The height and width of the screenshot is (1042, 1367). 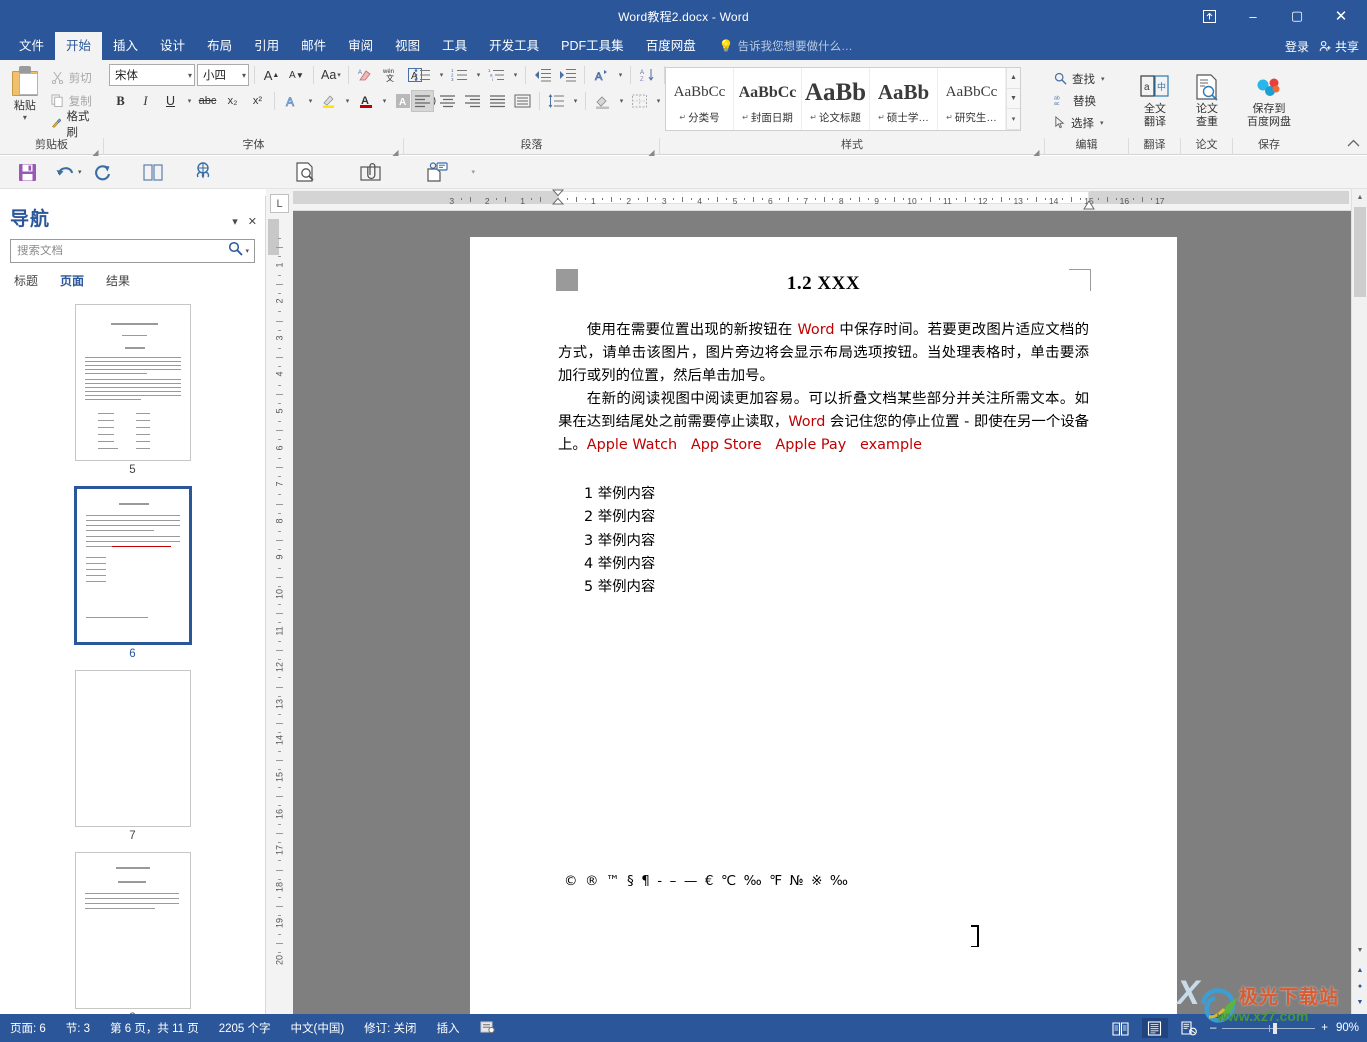 What do you see at coordinates (1360, 970) in the screenshot?
I see `previous-page-icon: ▲` at bounding box center [1360, 970].